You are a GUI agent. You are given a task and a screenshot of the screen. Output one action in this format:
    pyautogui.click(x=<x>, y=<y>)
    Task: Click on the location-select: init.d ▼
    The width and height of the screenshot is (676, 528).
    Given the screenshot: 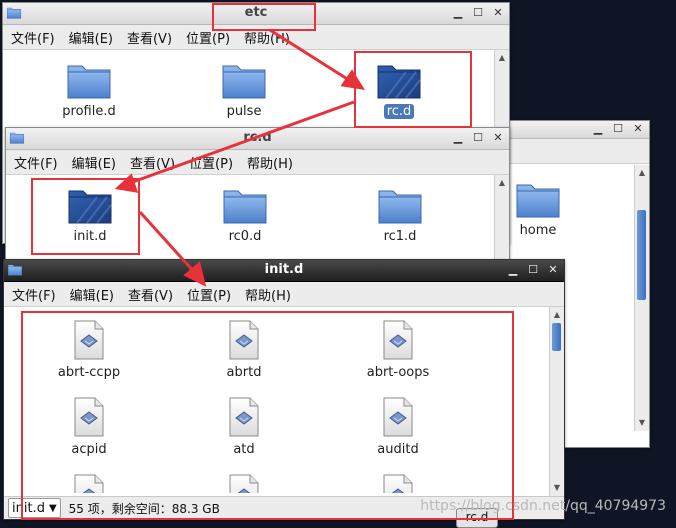 What is the action you would take?
    pyautogui.click(x=34, y=508)
    